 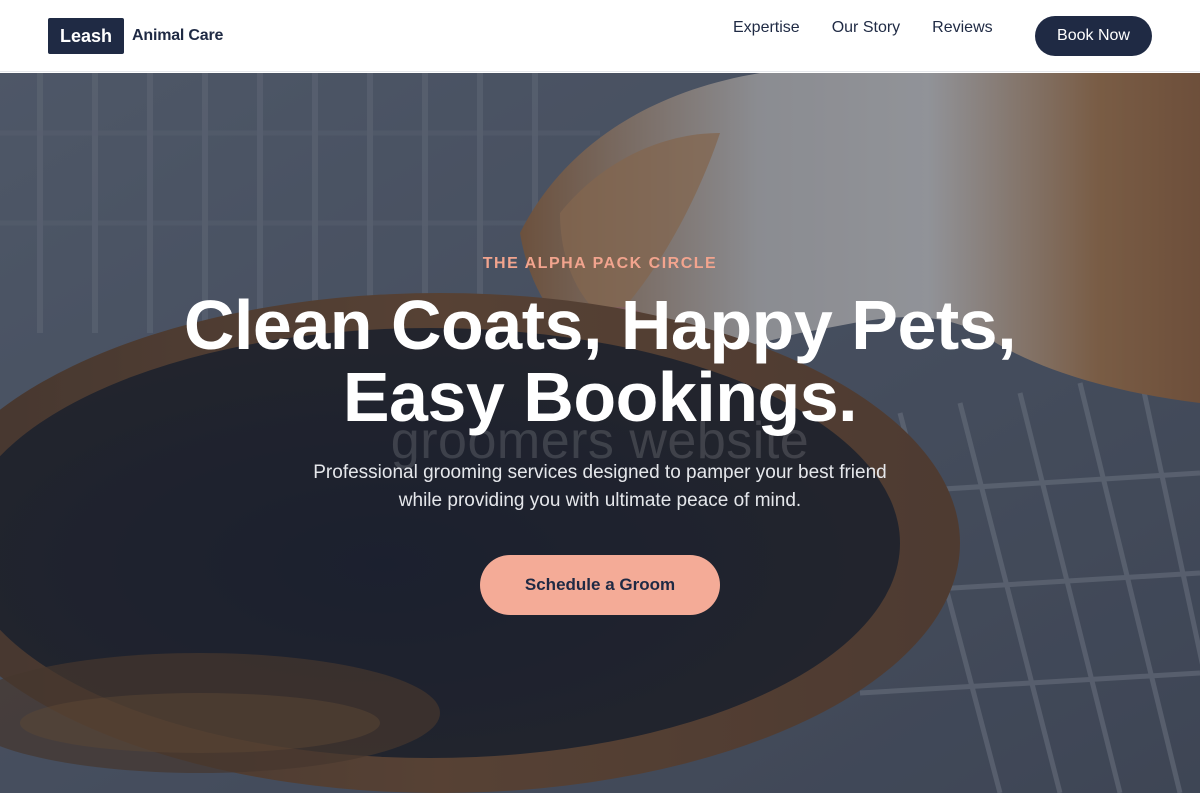 What do you see at coordinates (600, 585) in the screenshot?
I see `schedule-groom-button: Schedule a Groom` at bounding box center [600, 585].